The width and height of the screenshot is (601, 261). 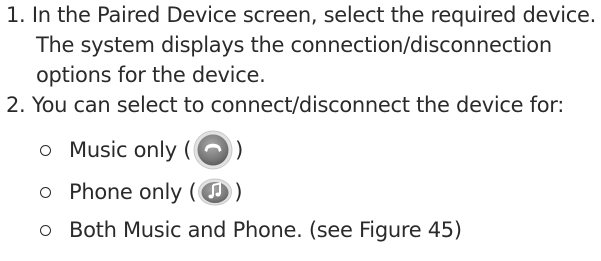 What do you see at coordinates (16, 15) in the screenshot?
I see `step-number: 1.` at bounding box center [16, 15].